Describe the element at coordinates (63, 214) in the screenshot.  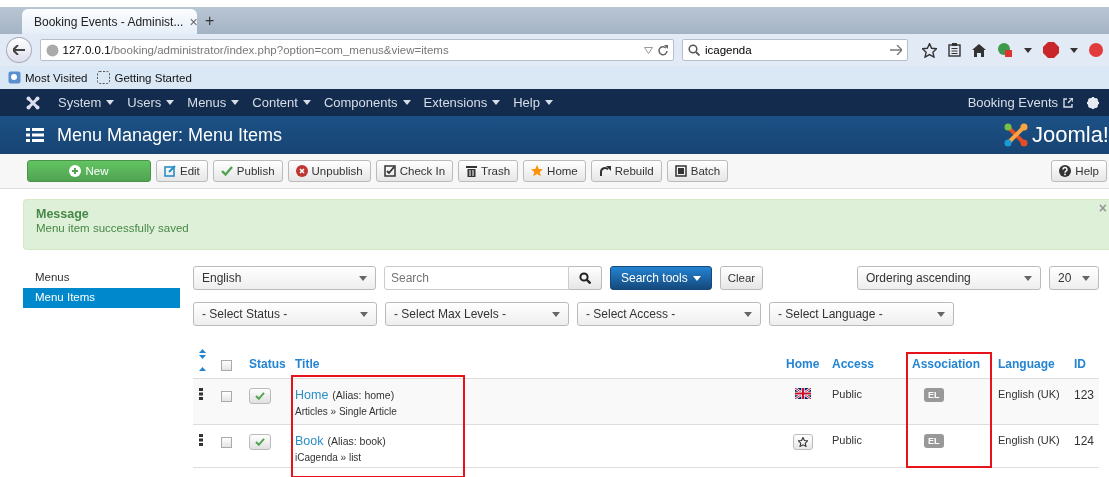
I see `message-heading: Message` at that location.